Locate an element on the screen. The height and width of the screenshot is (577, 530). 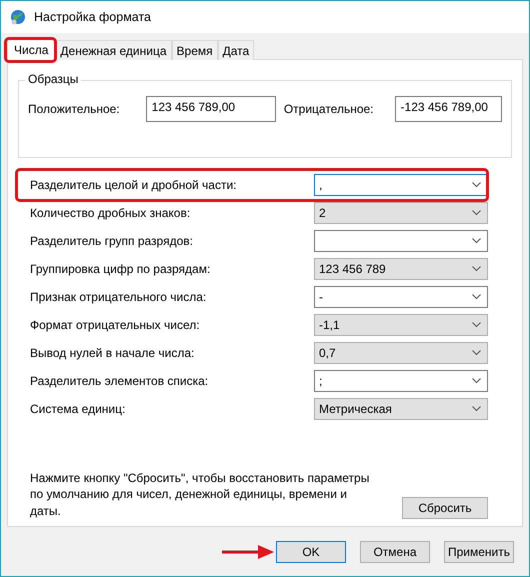
dropdown is located at coordinates (401, 241).